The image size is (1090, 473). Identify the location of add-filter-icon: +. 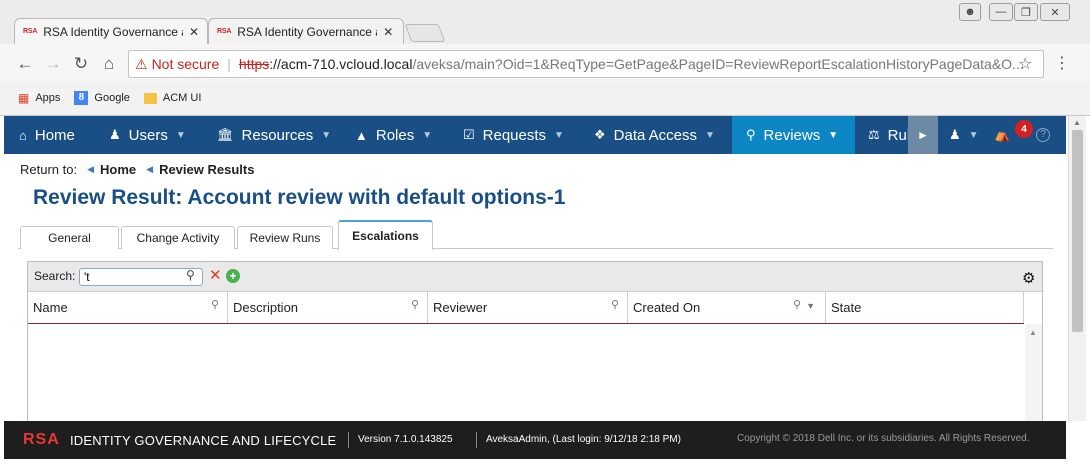
(233, 276).